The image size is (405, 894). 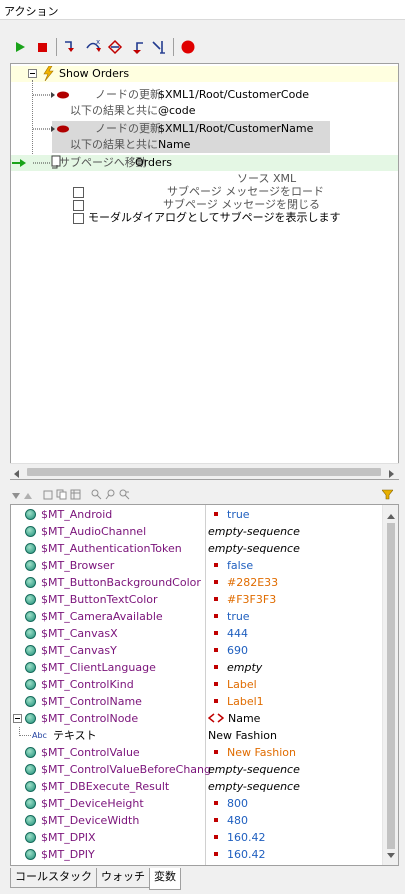 What do you see at coordinates (93, 47) in the screenshot?
I see `step-over-icon: x` at bounding box center [93, 47].